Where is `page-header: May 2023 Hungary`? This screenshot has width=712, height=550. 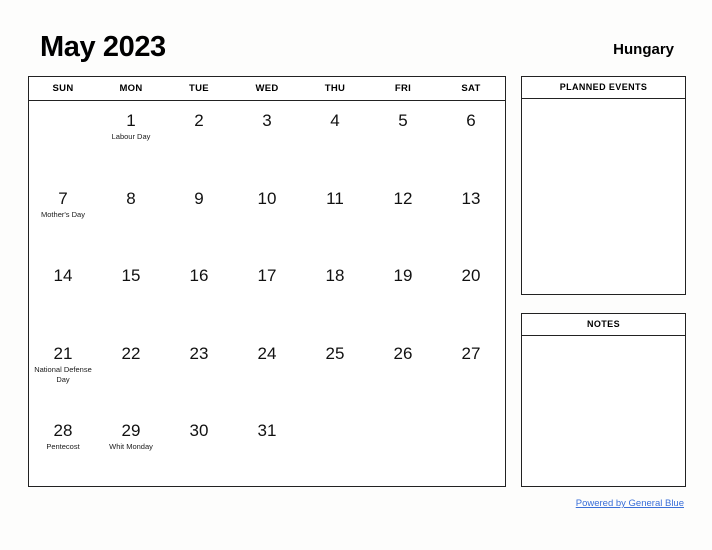 page-header: May 2023 Hungary is located at coordinates (356, 36).